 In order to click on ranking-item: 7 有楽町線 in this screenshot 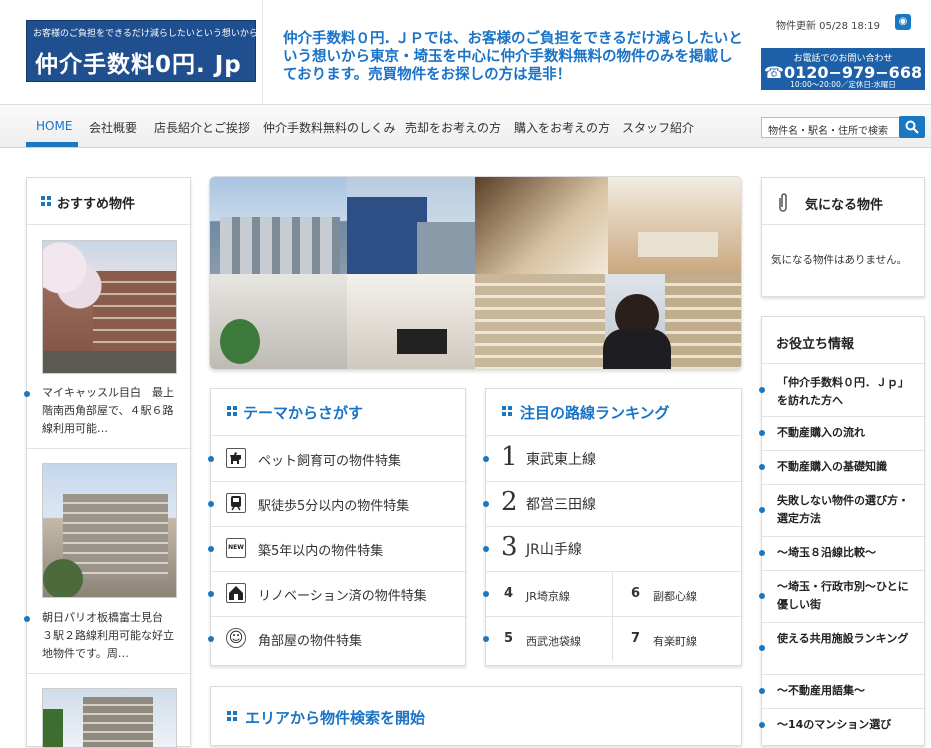, I will do `click(678, 639)`.